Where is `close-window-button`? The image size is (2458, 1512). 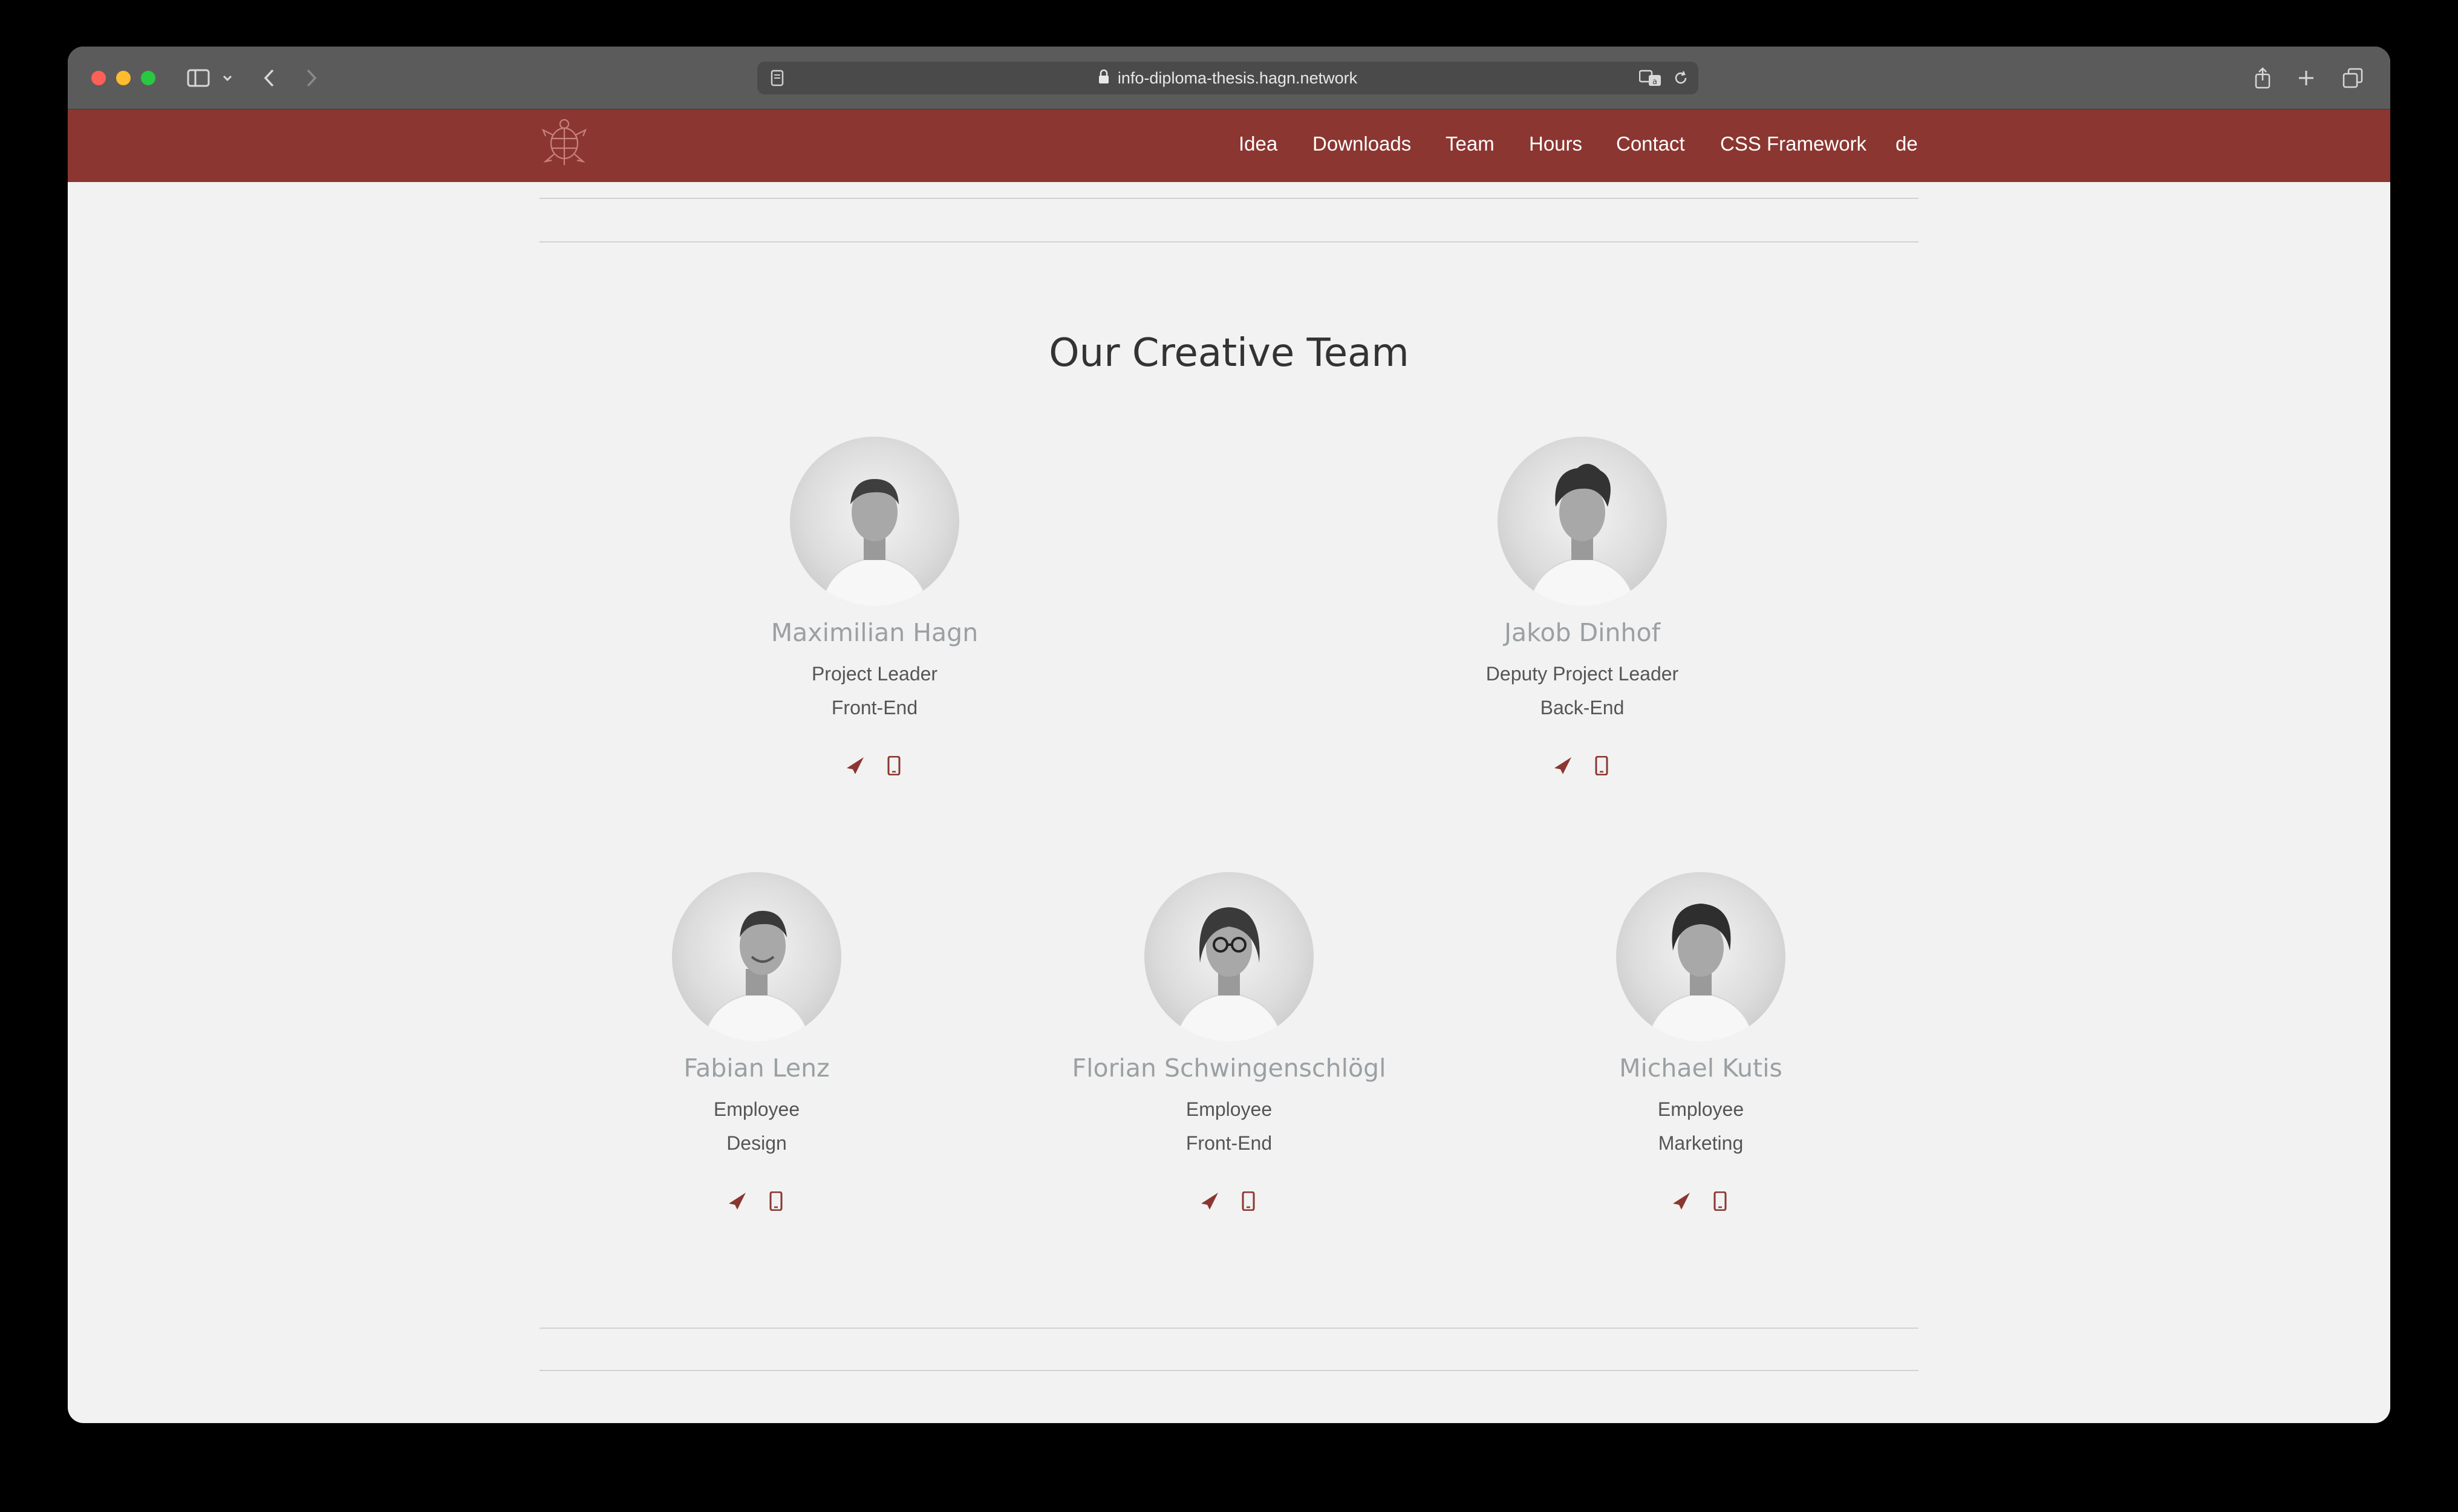 close-window-button is located at coordinates (99, 78).